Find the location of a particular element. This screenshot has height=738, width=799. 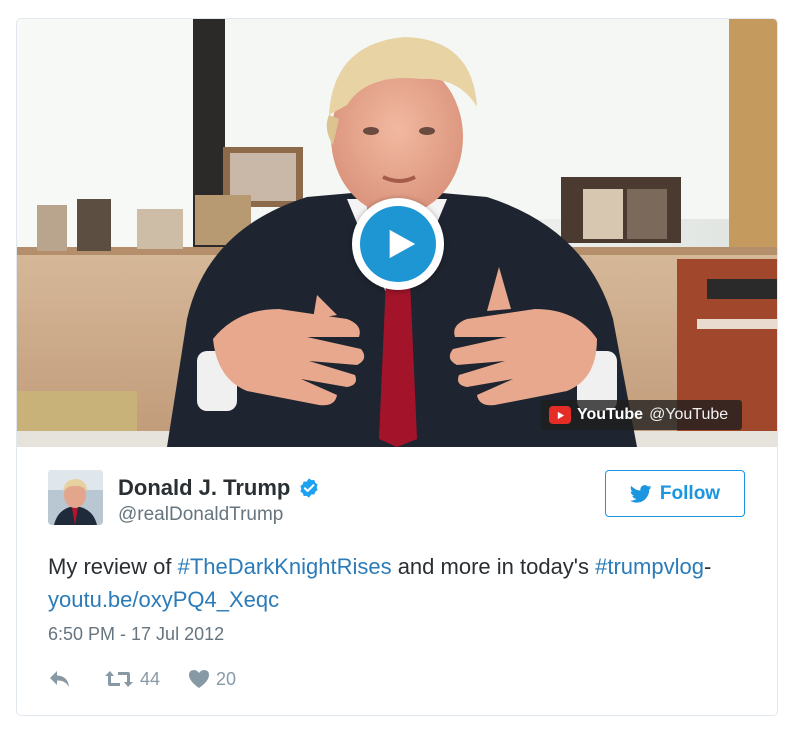

follow-button: Follow is located at coordinates (675, 493).